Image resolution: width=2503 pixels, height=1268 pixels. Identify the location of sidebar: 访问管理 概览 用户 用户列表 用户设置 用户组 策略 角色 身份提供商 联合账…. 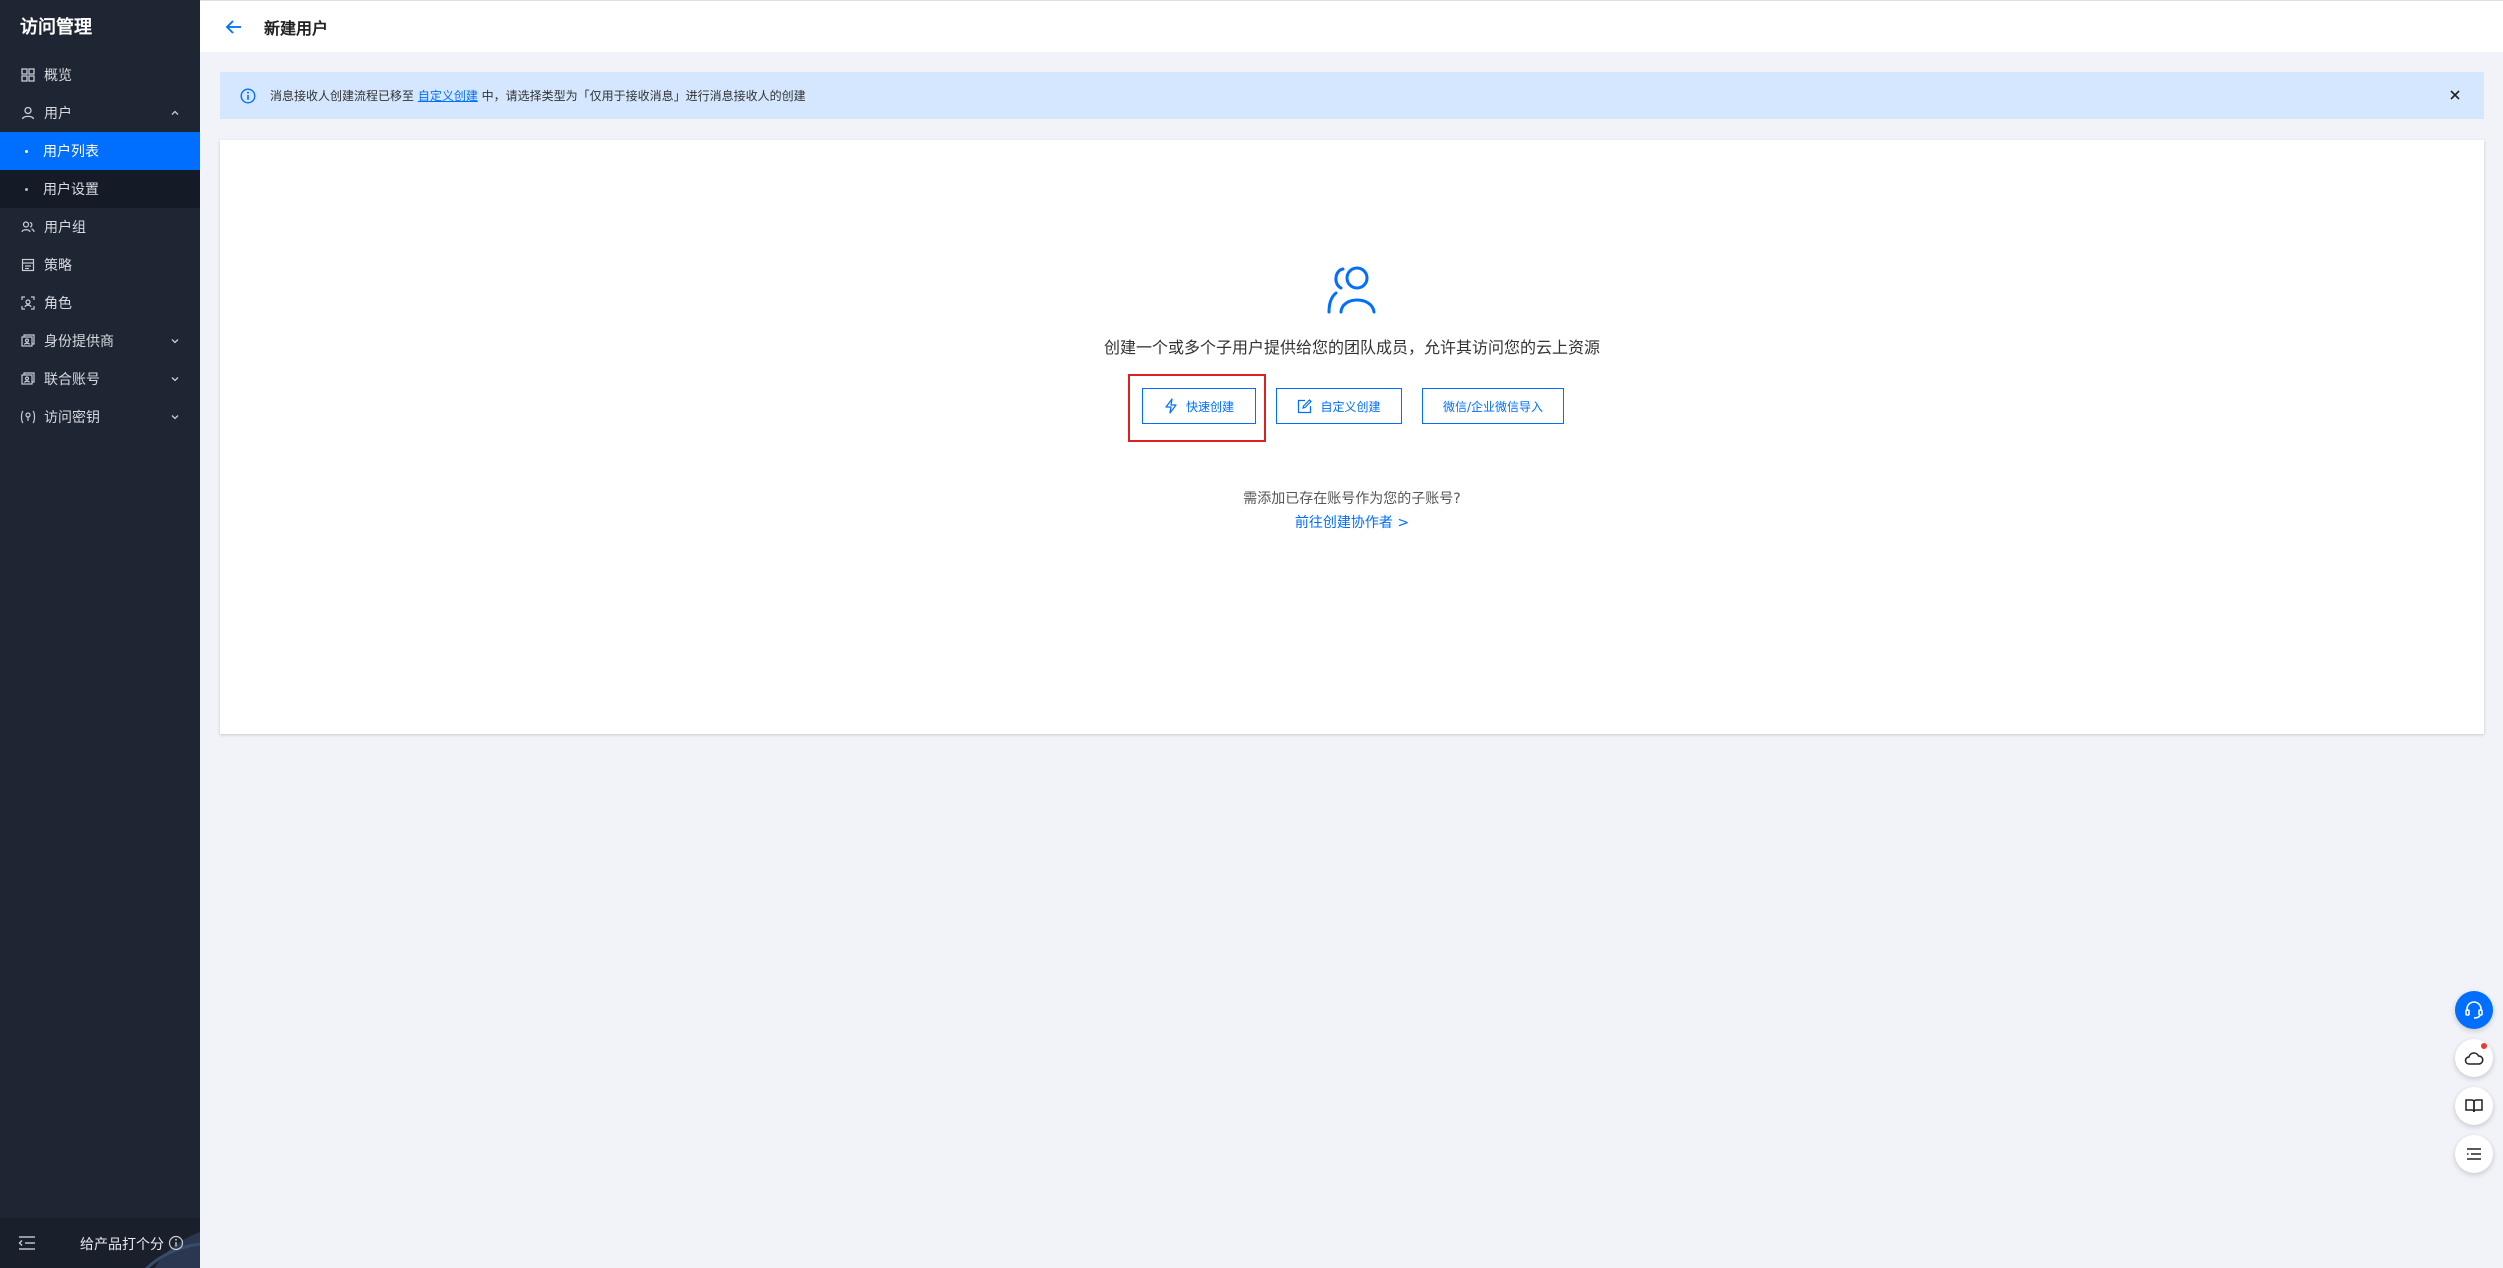
(100, 634).